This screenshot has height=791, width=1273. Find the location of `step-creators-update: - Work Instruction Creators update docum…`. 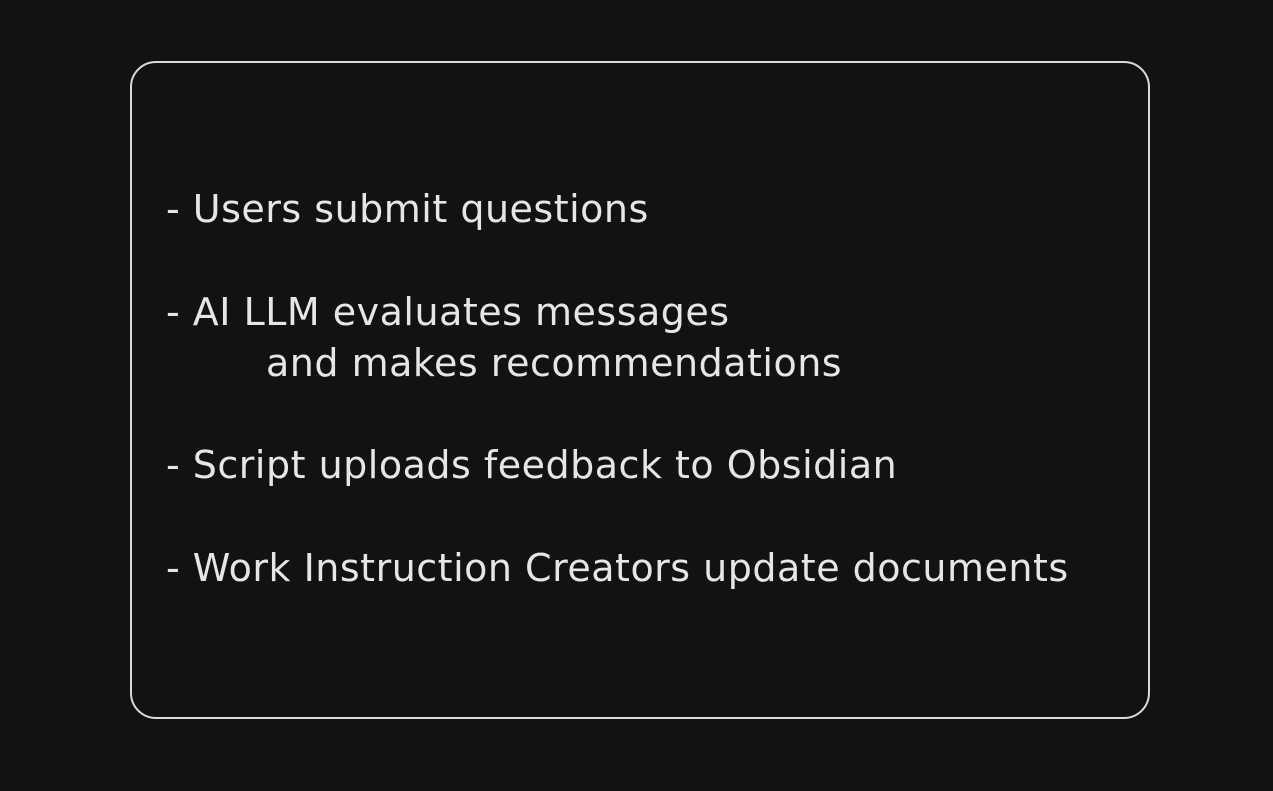

step-creators-update: - Work Instruction Creators update docum… is located at coordinates (617, 568).